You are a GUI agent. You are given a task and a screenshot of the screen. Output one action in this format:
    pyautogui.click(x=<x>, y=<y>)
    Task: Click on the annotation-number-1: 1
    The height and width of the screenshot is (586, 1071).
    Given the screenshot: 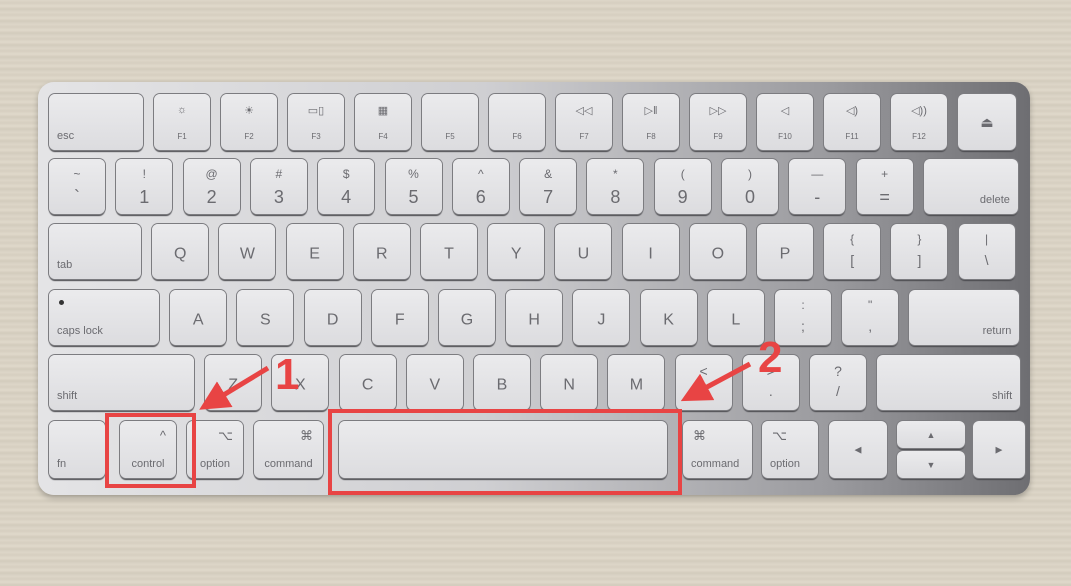 What is the action you would take?
    pyautogui.click(x=287, y=374)
    